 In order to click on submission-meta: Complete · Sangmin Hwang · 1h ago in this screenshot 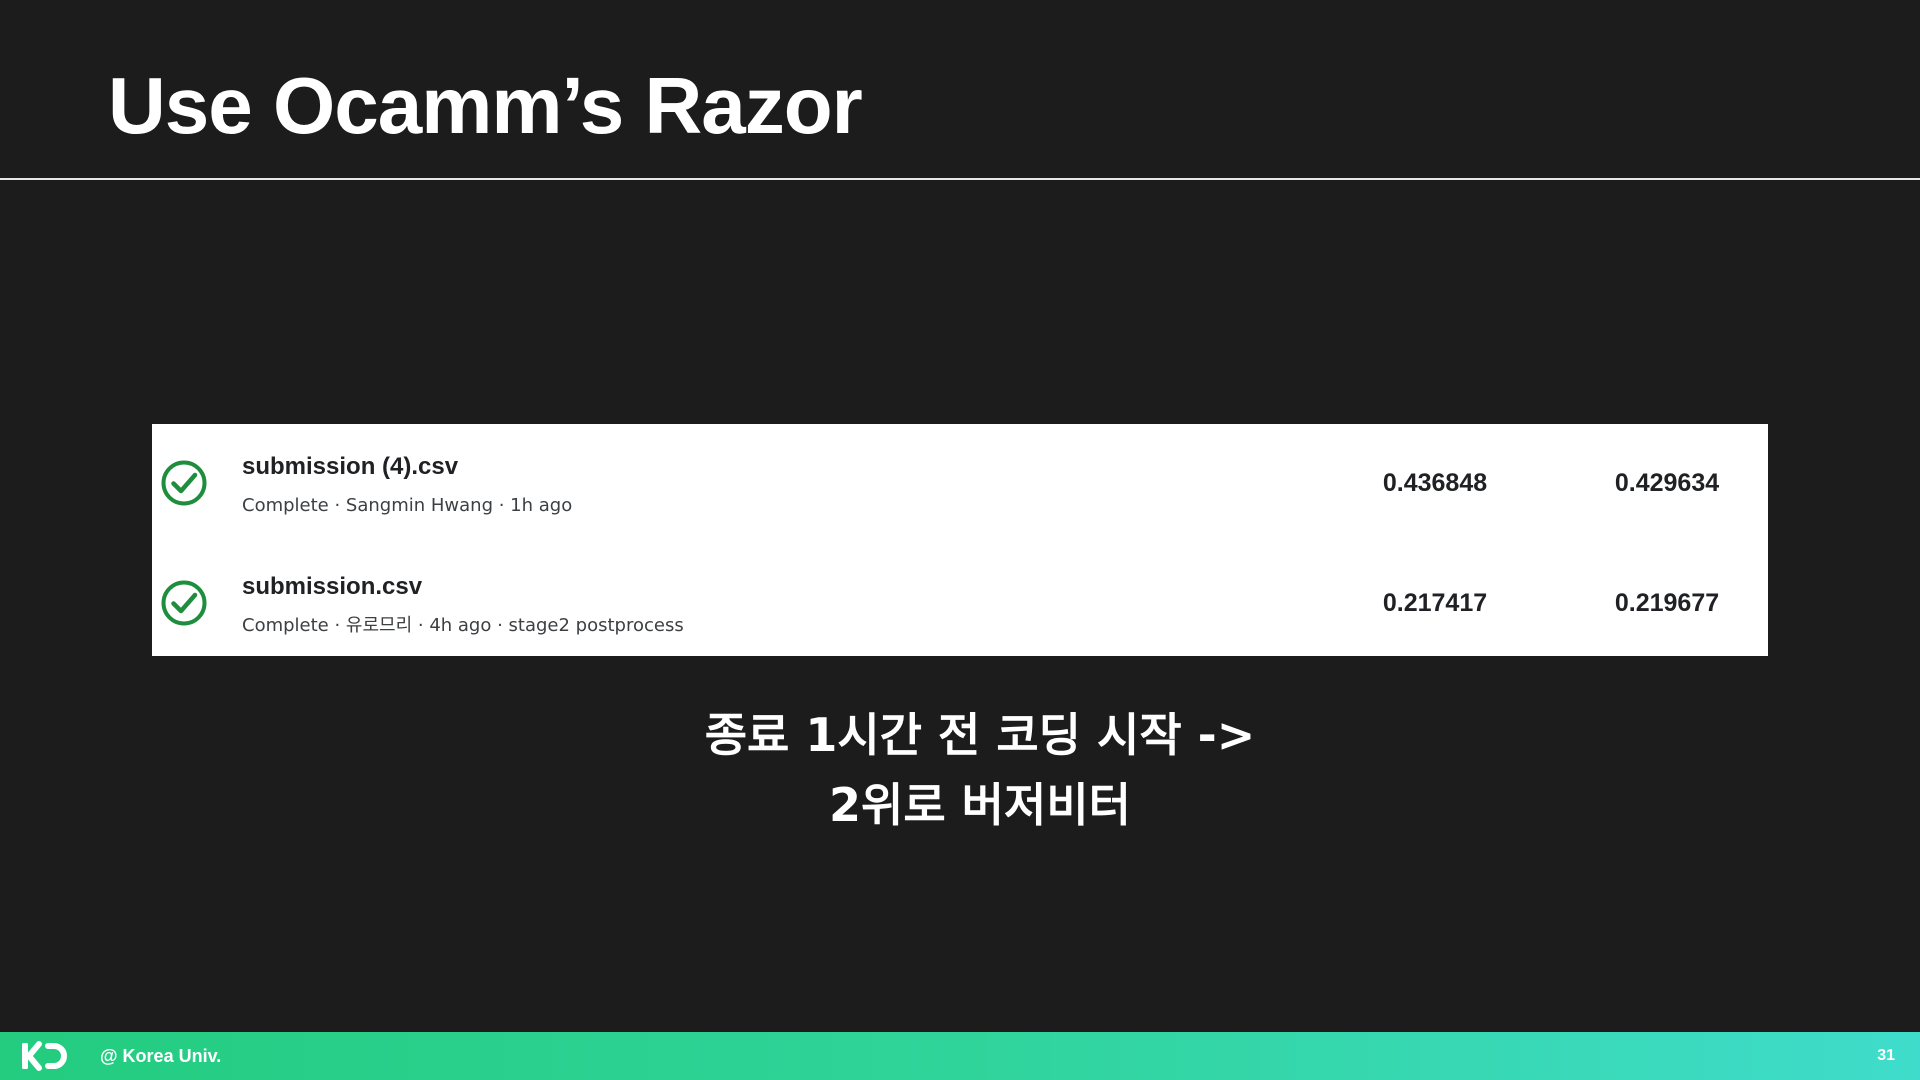, I will do `click(407, 505)`.